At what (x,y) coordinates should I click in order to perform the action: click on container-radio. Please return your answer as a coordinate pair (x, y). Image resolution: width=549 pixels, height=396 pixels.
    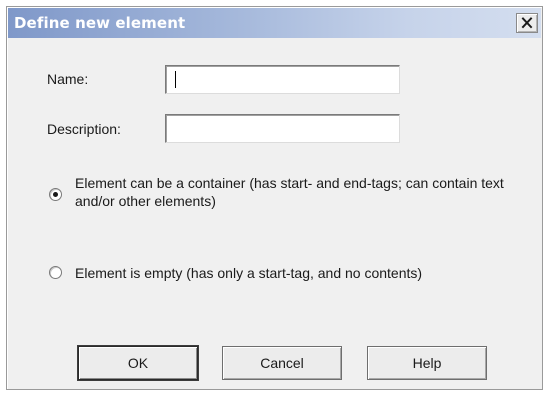
    Looking at the image, I should click on (55, 194).